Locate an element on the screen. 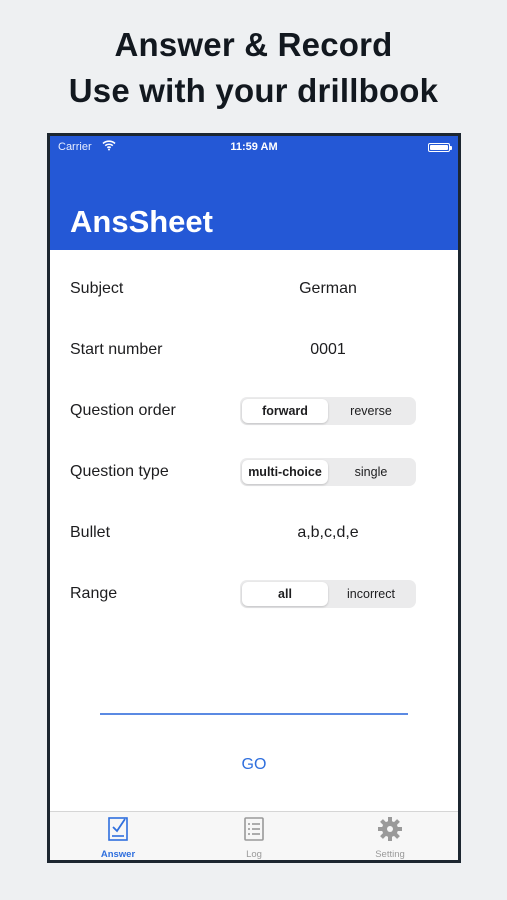  question-type-control: multi-choice single is located at coordinates (328, 472).